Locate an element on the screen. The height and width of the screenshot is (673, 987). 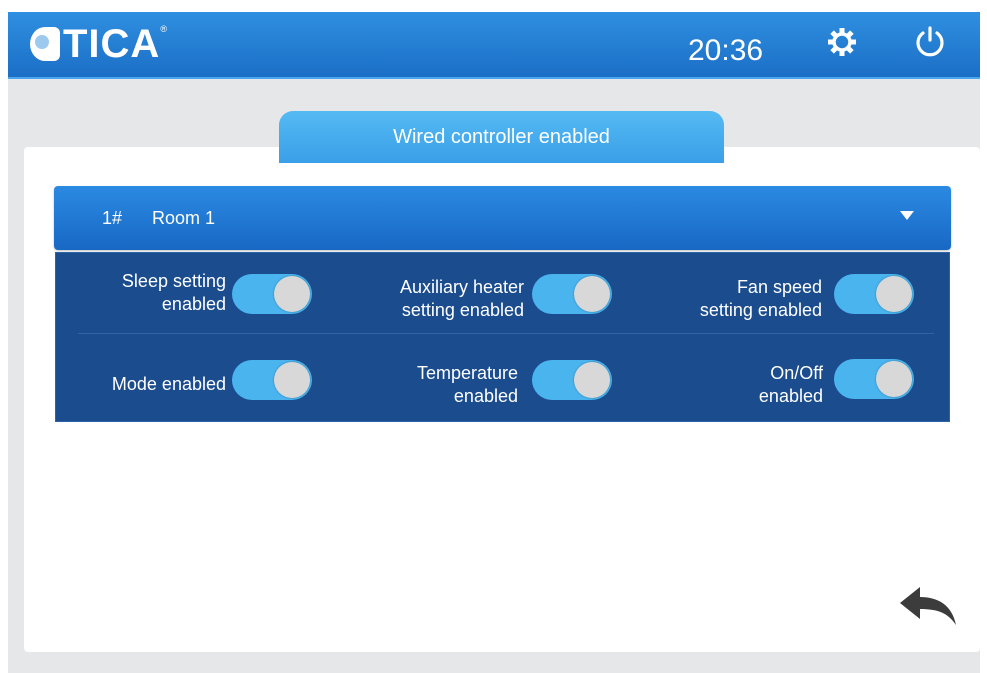
brand-logo: TICA ® is located at coordinates (98, 44).